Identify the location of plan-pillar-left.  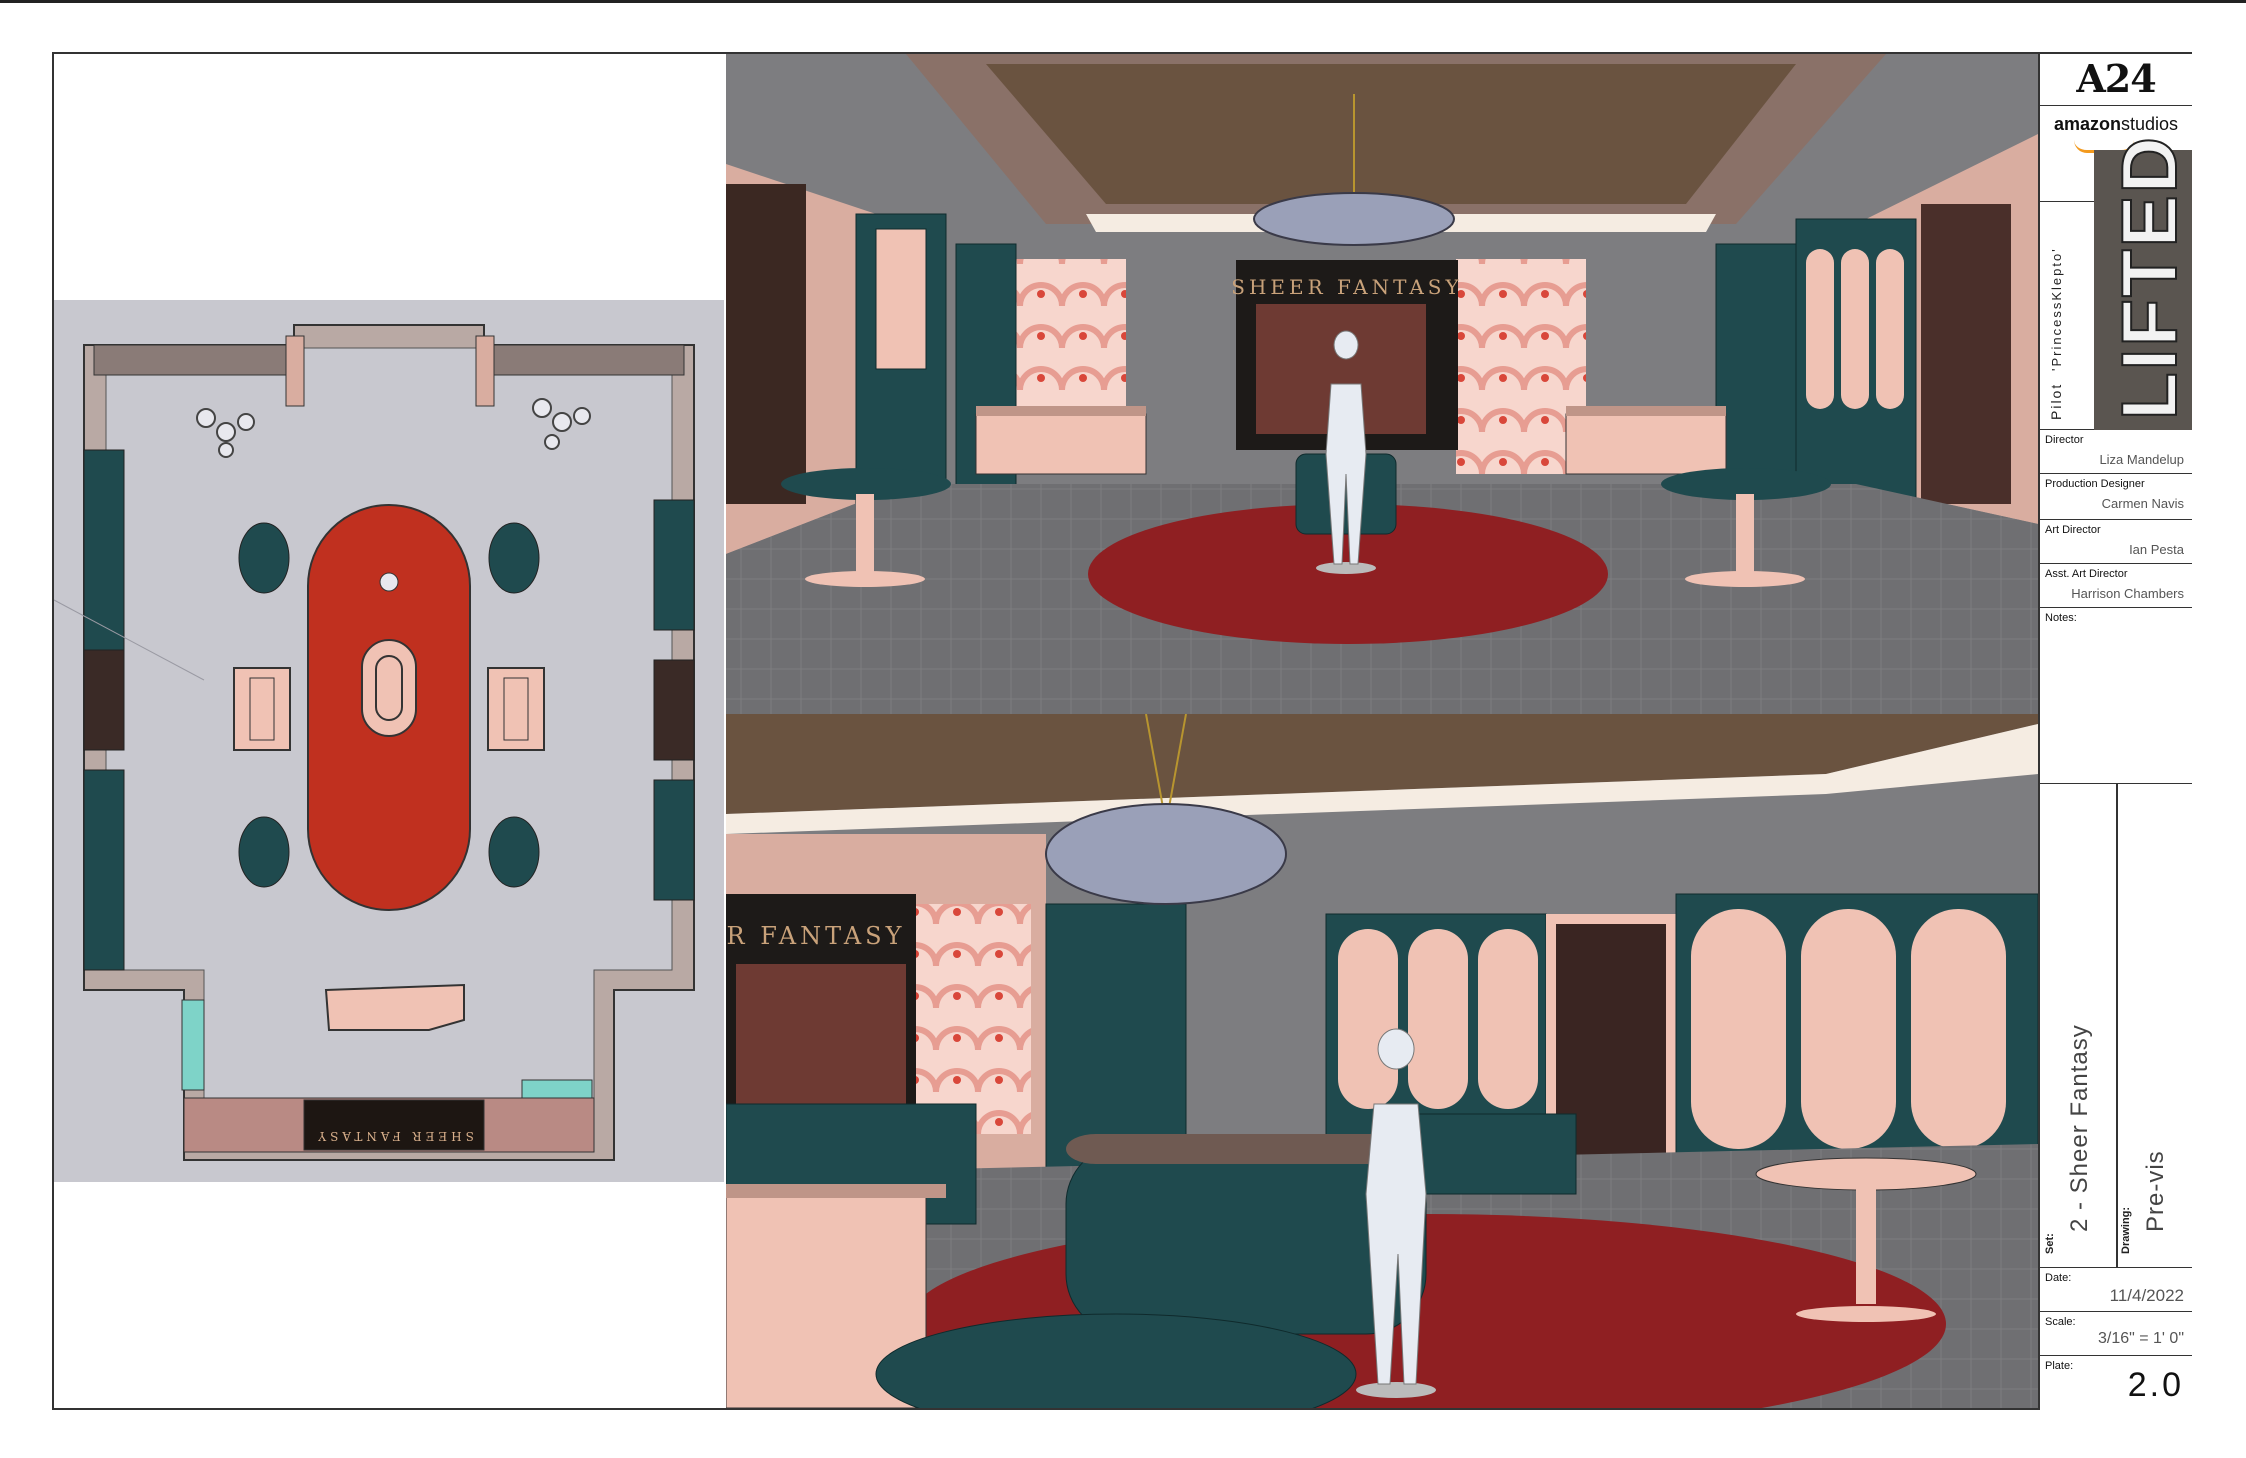
(295, 371).